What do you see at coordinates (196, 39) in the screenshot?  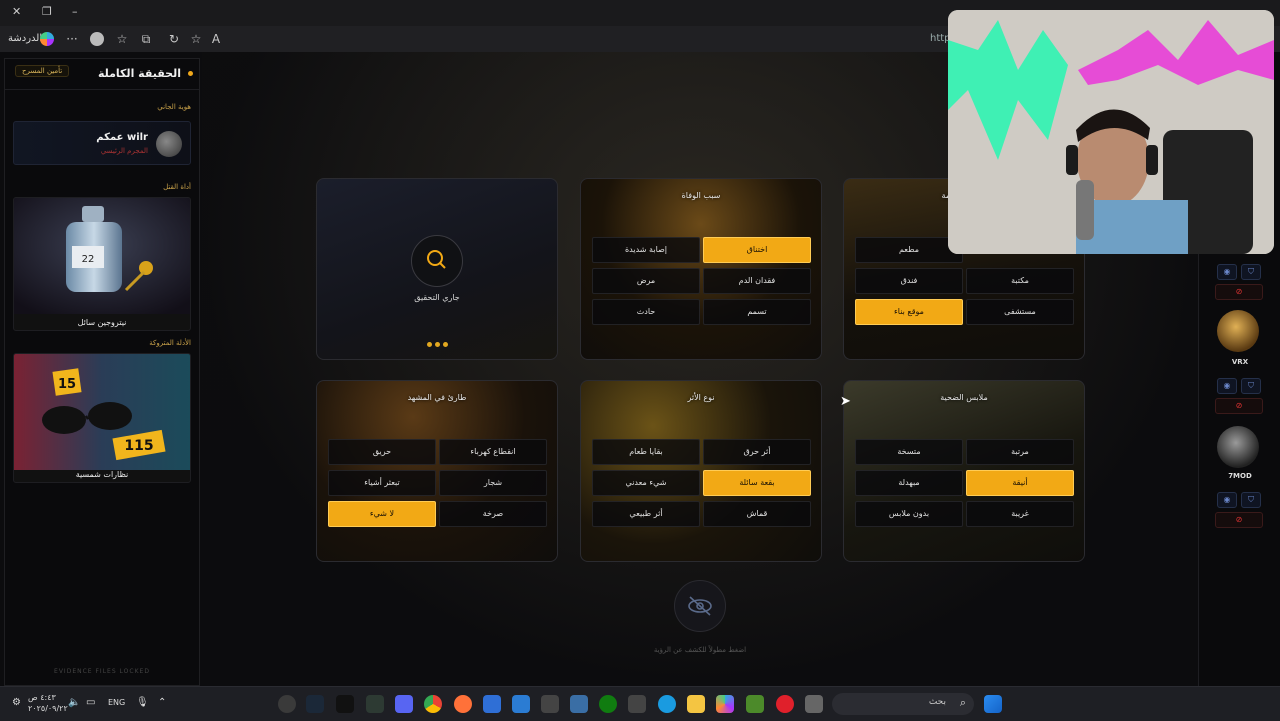 I see `star-icon: ☆` at bounding box center [196, 39].